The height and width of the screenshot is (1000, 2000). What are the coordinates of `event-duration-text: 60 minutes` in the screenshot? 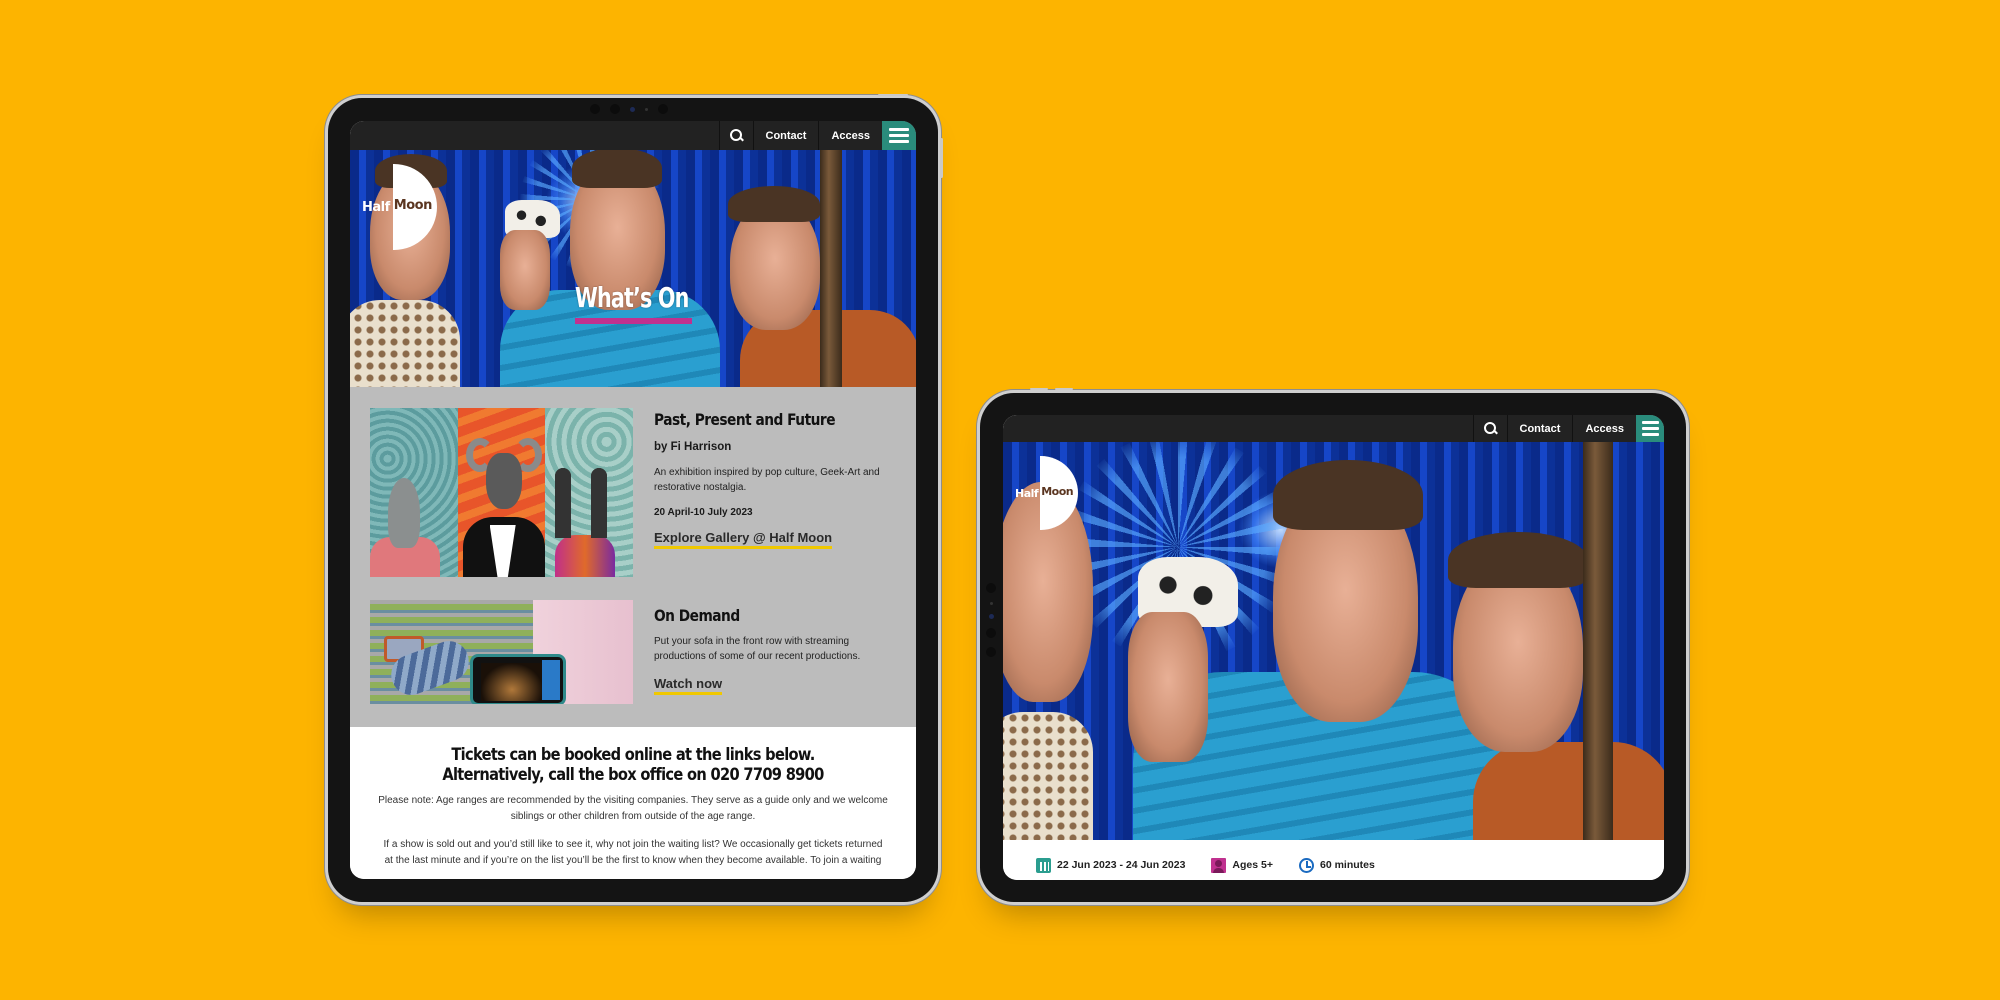 It's located at (1347, 865).